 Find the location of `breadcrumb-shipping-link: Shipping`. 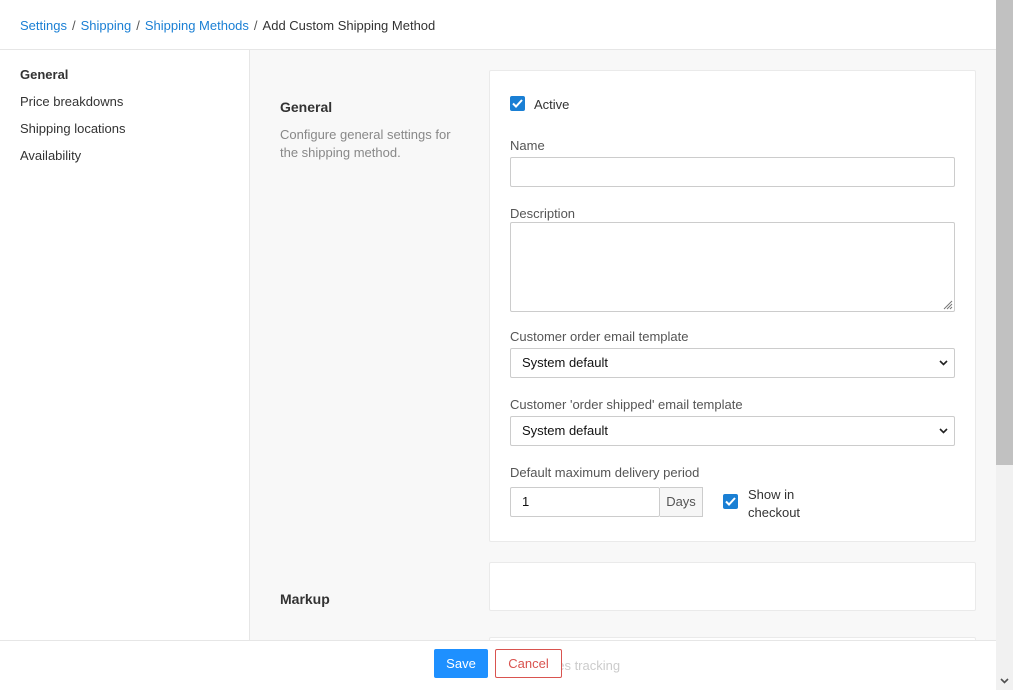

breadcrumb-shipping-link: Shipping is located at coordinates (106, 25).